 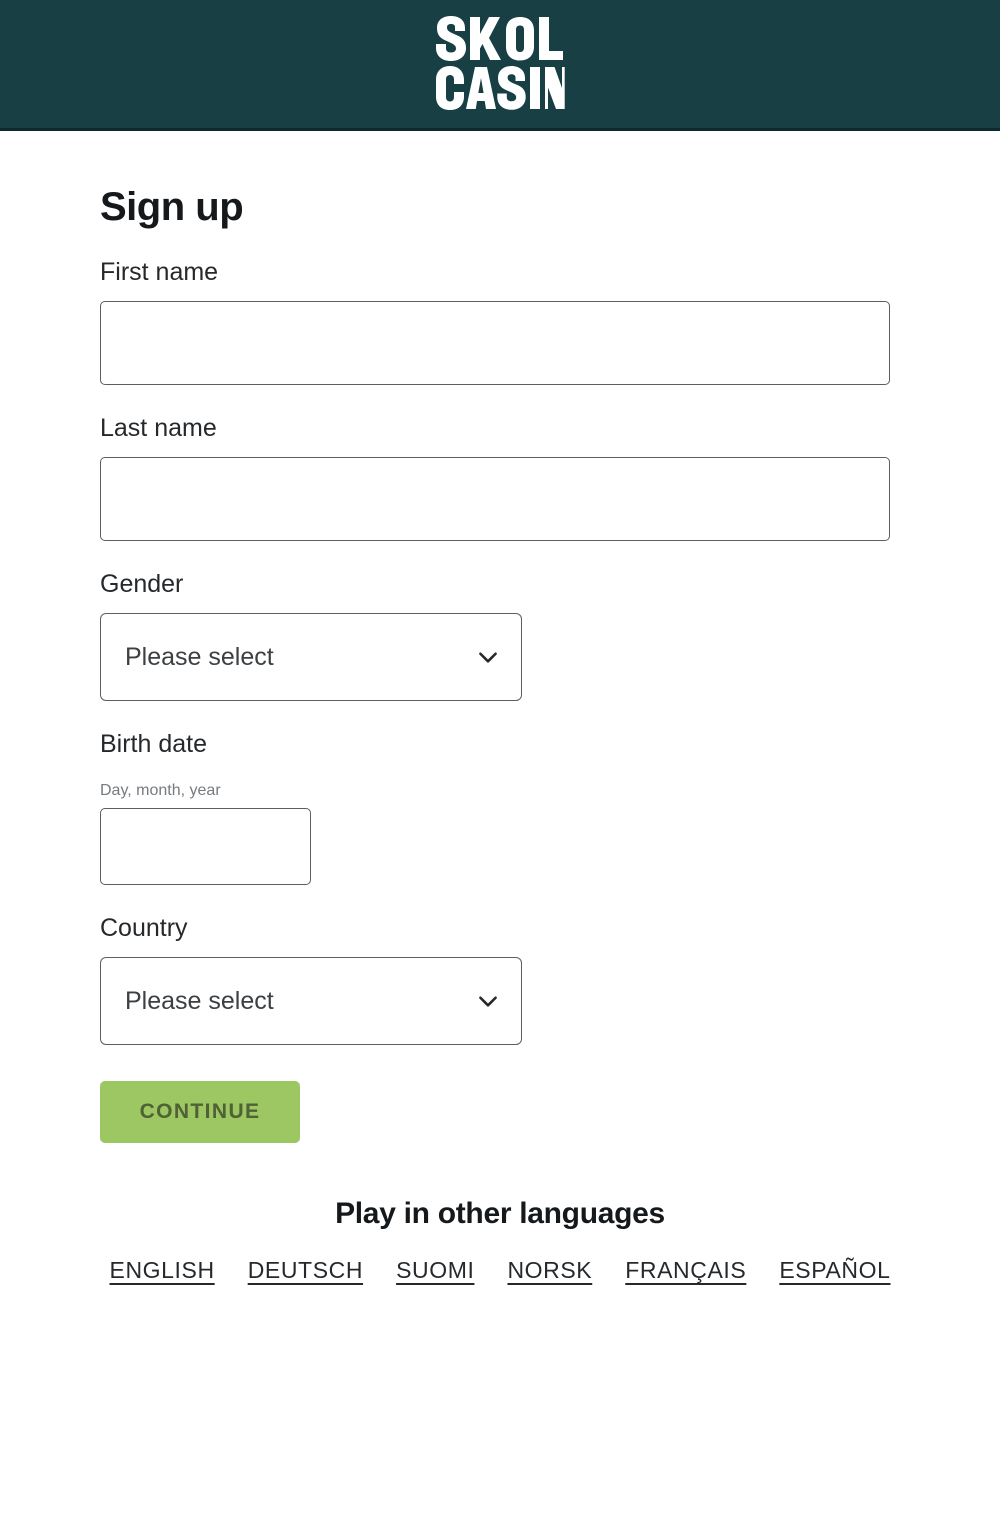 What do you see at coordinates (154, 744) in the screenshot?
I see `birth-date-label: Birth date` at bounding box center [154, 744].